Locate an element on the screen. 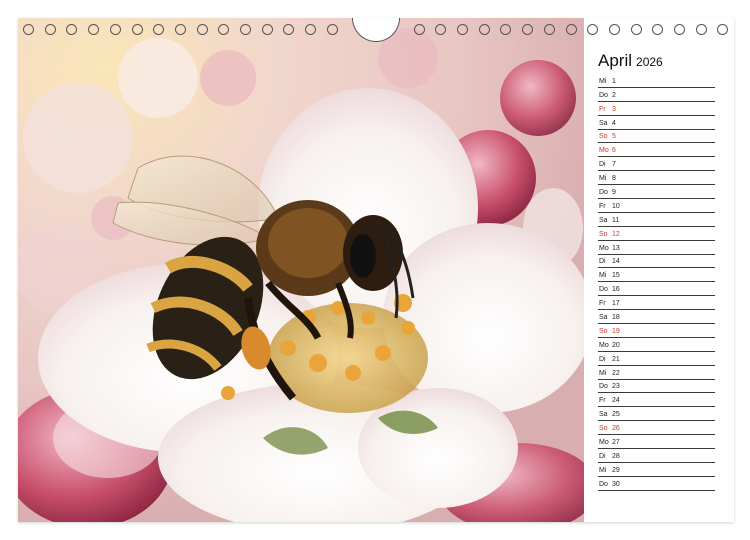 The image size is (750, 540). day-number: 23 is located at coordinates (616, 387).